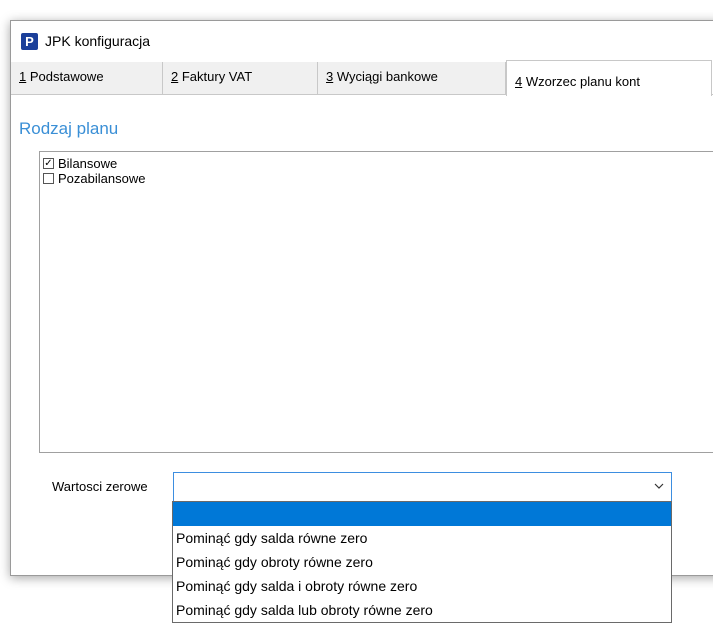 This screenshot has width=713, height=623. What do you see at coordinates (422, 586) in the screenshot?
I see `dropdown-option-salda-i-obroty: Pominąć gdy salda i obroty równe zero` at bounding box center [422, 586].